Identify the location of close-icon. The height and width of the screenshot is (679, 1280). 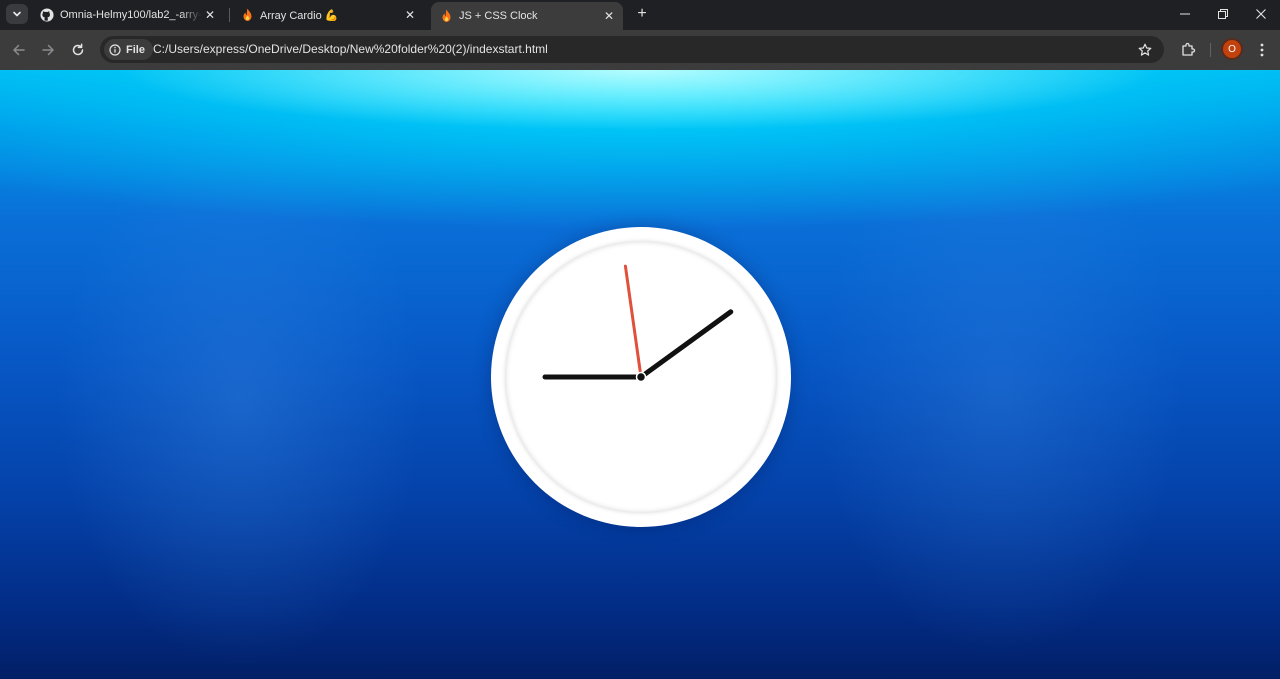
(1261, 14).